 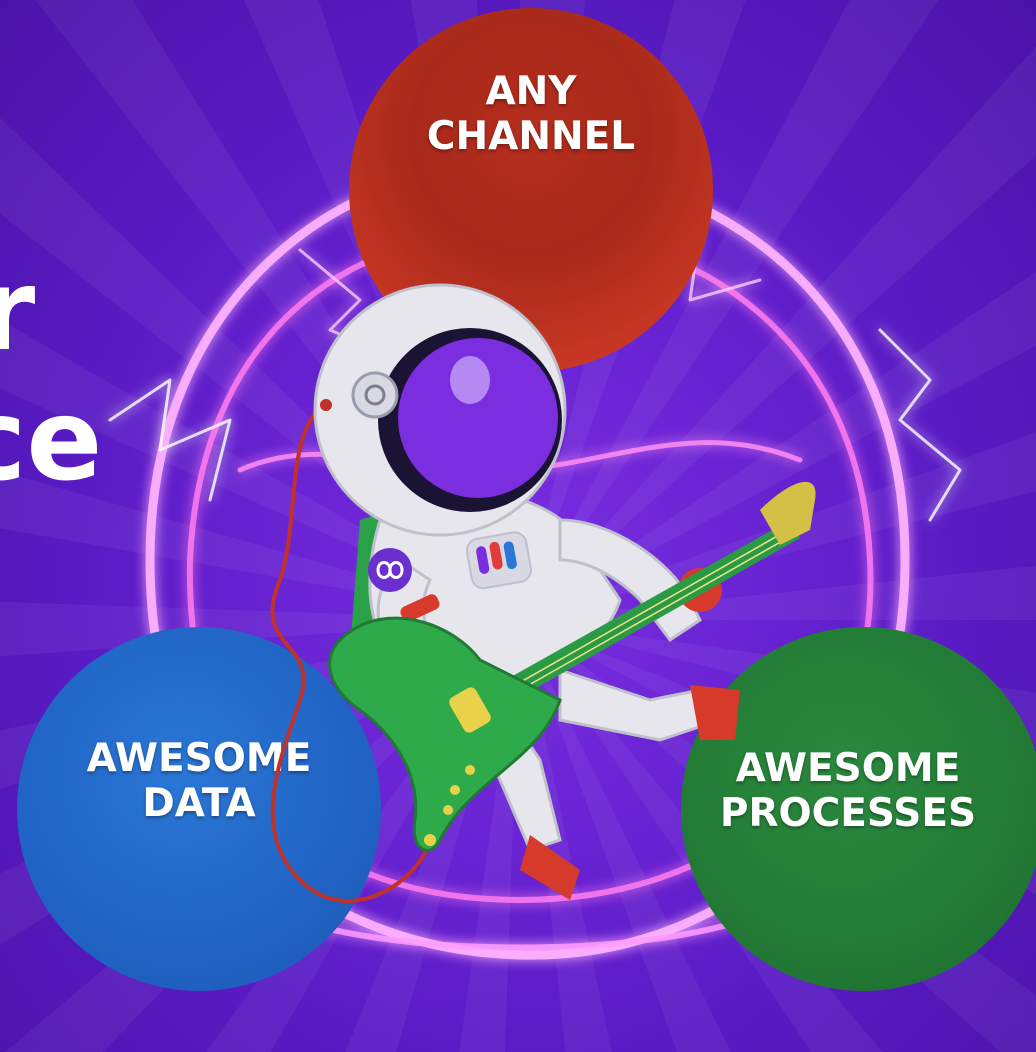 What do you see at coordinates (715, 712) in the screenshot?
I see `astronaut-right-boot` at bounding box center [715, 712].